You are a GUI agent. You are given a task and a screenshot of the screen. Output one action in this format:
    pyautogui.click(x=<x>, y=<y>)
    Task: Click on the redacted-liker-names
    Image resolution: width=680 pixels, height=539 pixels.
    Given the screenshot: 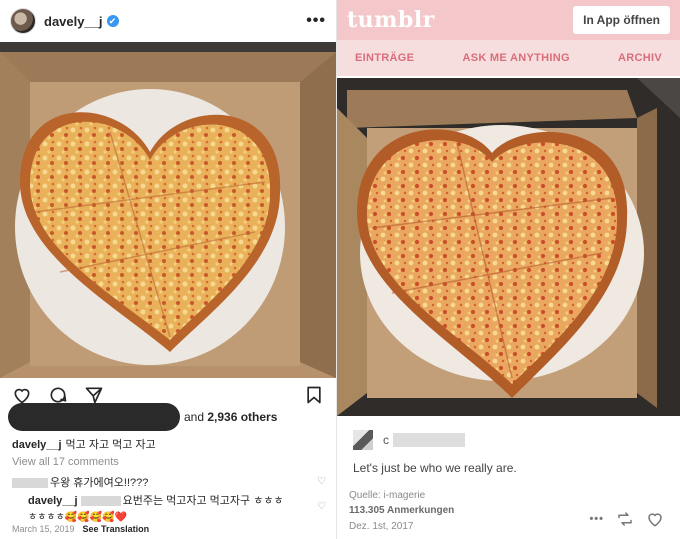 What is the action you would take?
    pyautogui.click(x=94, y=417)
    